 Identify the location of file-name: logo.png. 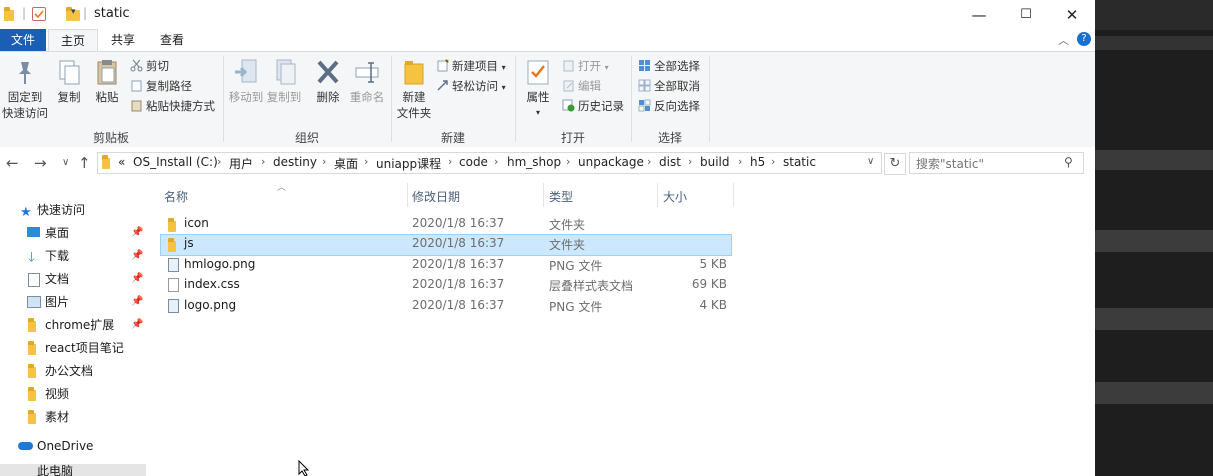
(210, 305).